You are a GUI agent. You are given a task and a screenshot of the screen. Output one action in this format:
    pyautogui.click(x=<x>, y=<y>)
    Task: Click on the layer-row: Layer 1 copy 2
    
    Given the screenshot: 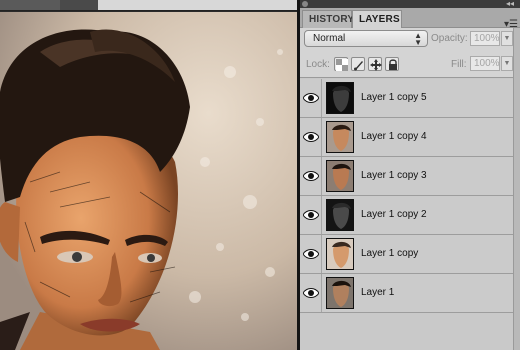 What is the action you would take?
    pyautogui.click(x=406, y=215)
    